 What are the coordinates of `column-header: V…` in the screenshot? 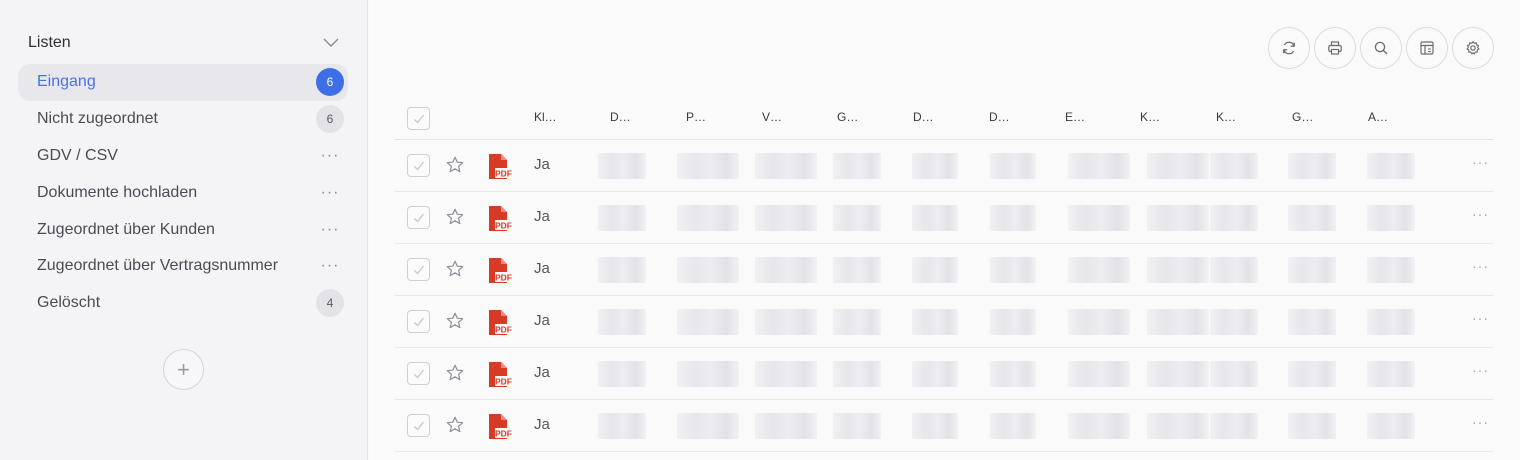 It's located at (772, 117).